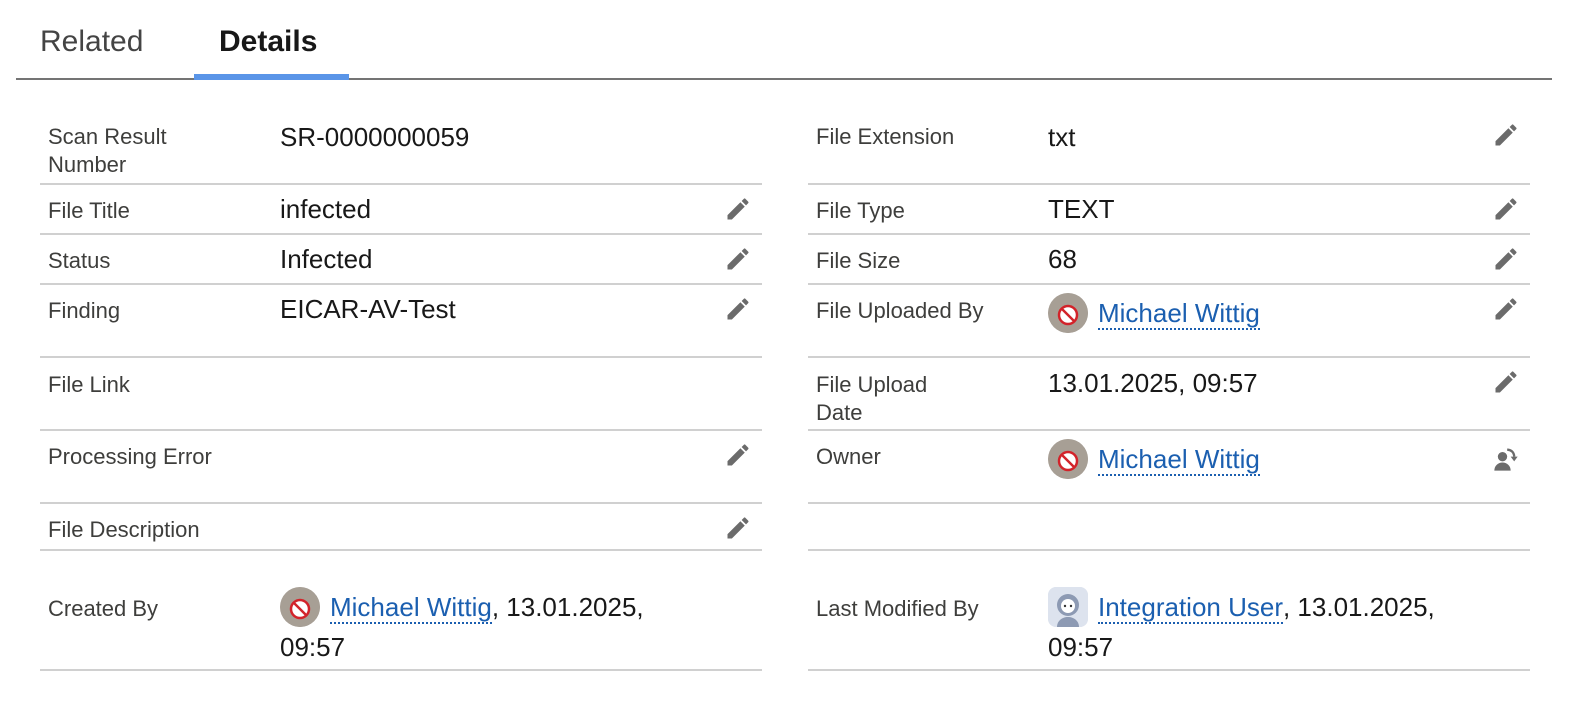 Image resolution: width=1588 pixels, height=716 pixels. I want to click on active-tab-indicator, so click(271, 77).